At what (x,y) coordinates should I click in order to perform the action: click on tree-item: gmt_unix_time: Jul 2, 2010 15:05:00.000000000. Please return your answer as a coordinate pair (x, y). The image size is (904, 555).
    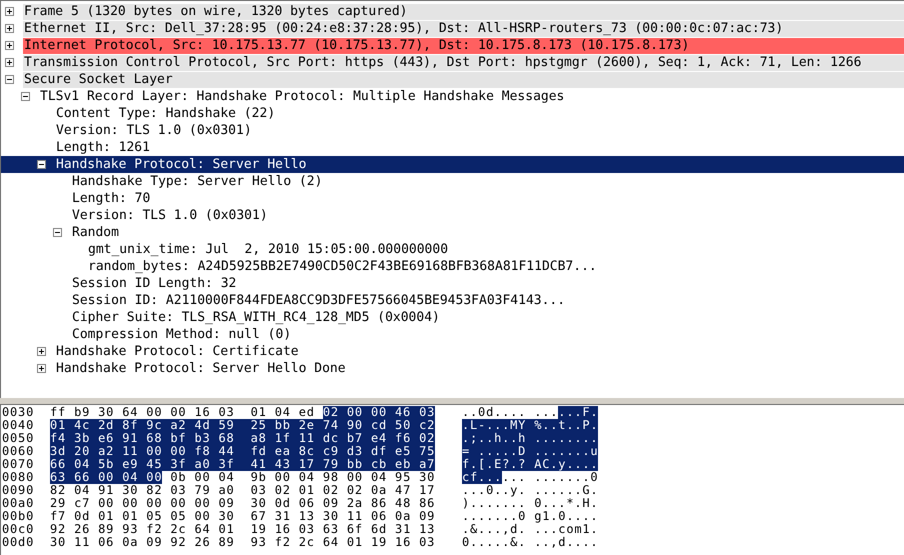
    Looking at the image, I should click on (495, 250).